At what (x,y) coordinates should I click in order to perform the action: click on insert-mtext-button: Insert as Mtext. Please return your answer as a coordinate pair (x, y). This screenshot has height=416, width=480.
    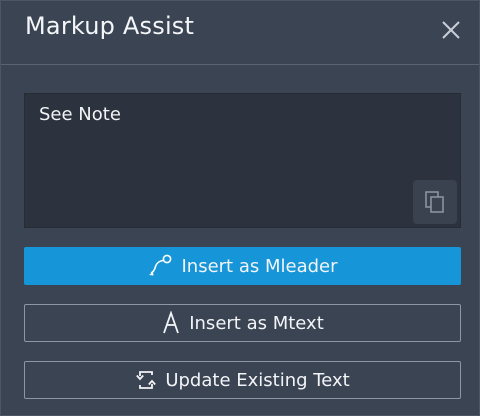
    Looking at the image, I should click on (242, 323).